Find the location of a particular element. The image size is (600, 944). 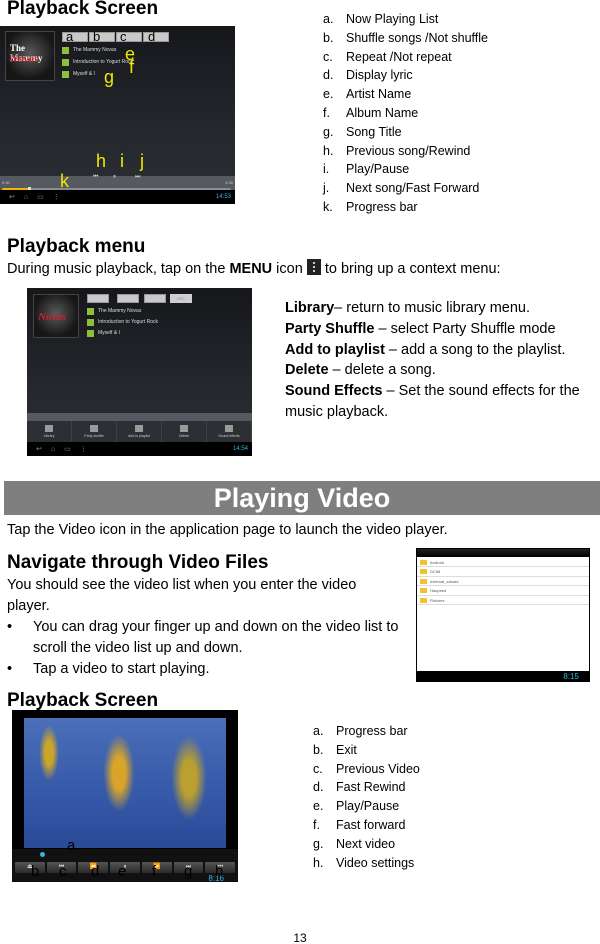

legend-letter: c. is located at coordinates (318, 768).